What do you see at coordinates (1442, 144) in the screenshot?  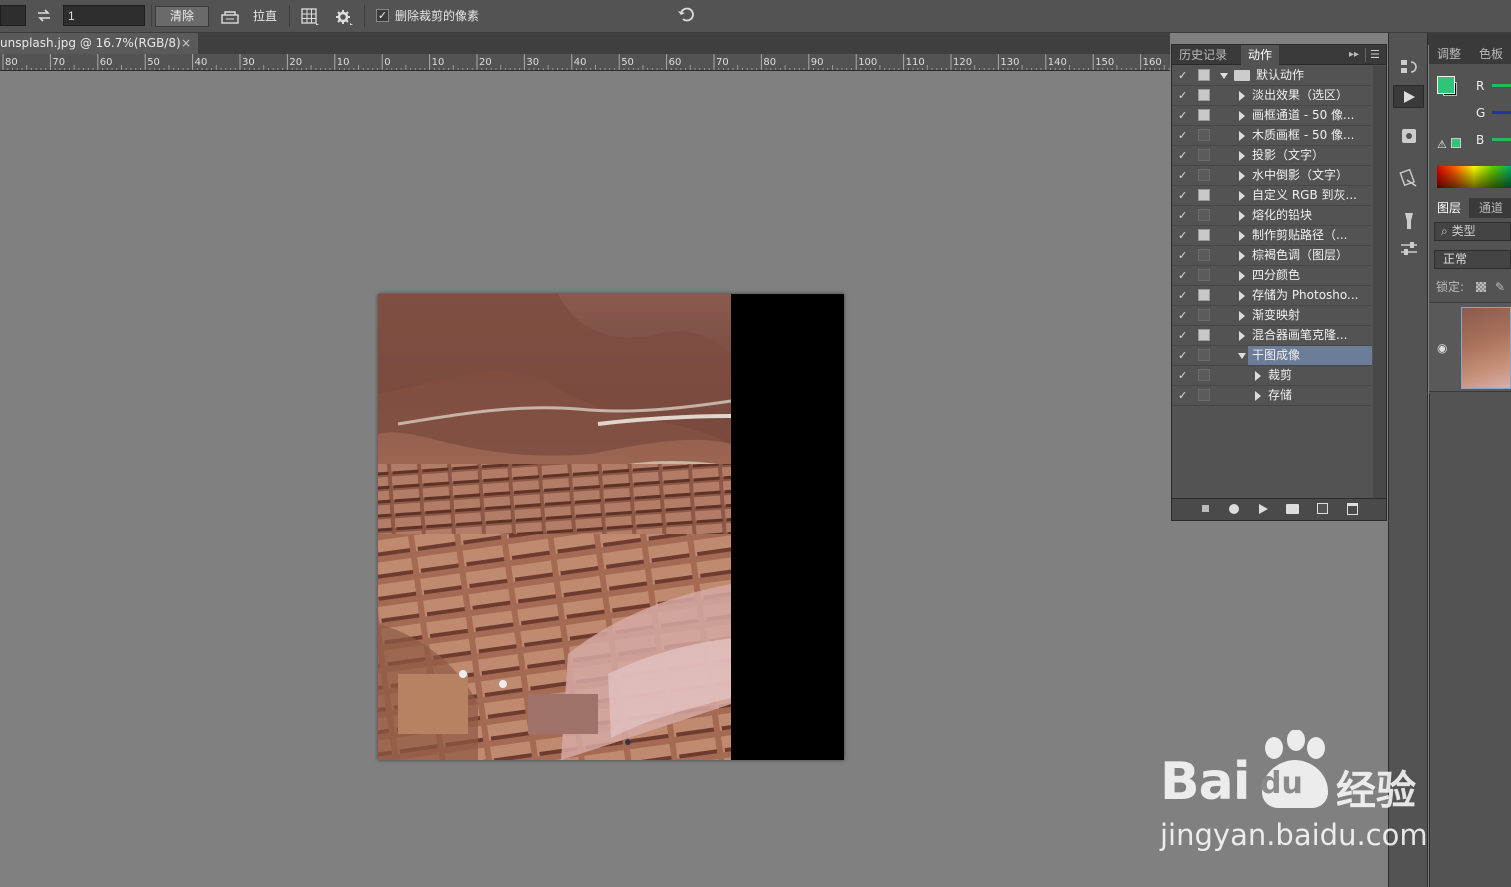 I see `gamut-warning-icon: ⚠` at bounding box center [1442, 144].